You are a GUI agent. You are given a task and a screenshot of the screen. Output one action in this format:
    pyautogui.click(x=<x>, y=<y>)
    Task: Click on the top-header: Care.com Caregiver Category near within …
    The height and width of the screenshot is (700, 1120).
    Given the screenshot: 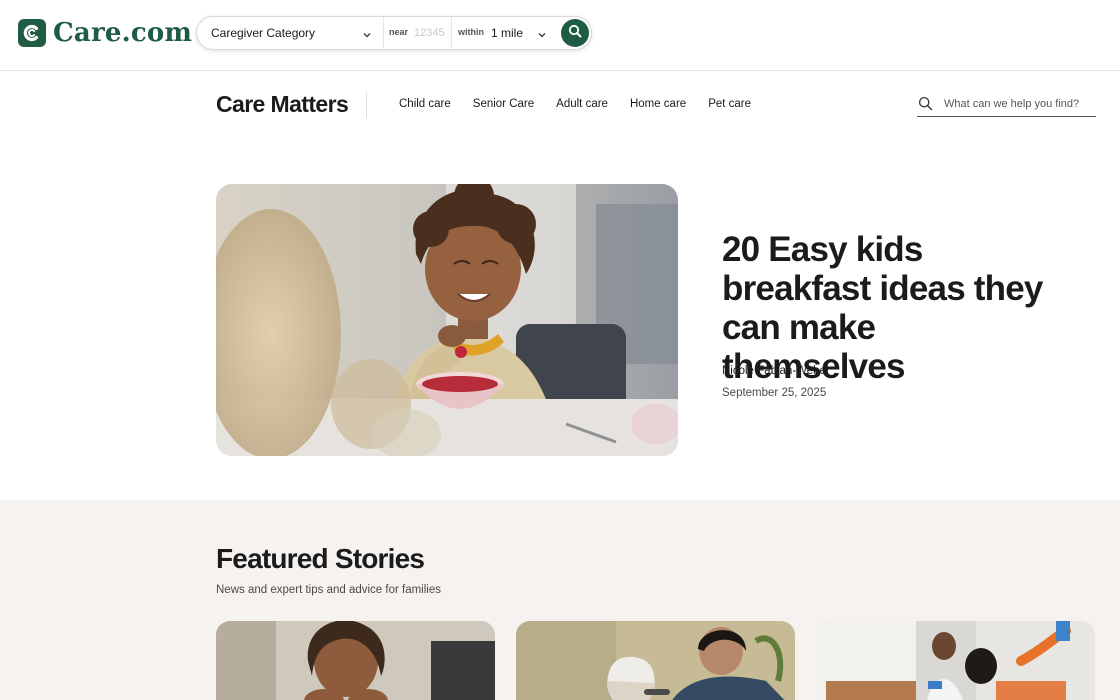 What is the action you would take?
    pyautogui.click(x=560, y=35)
    